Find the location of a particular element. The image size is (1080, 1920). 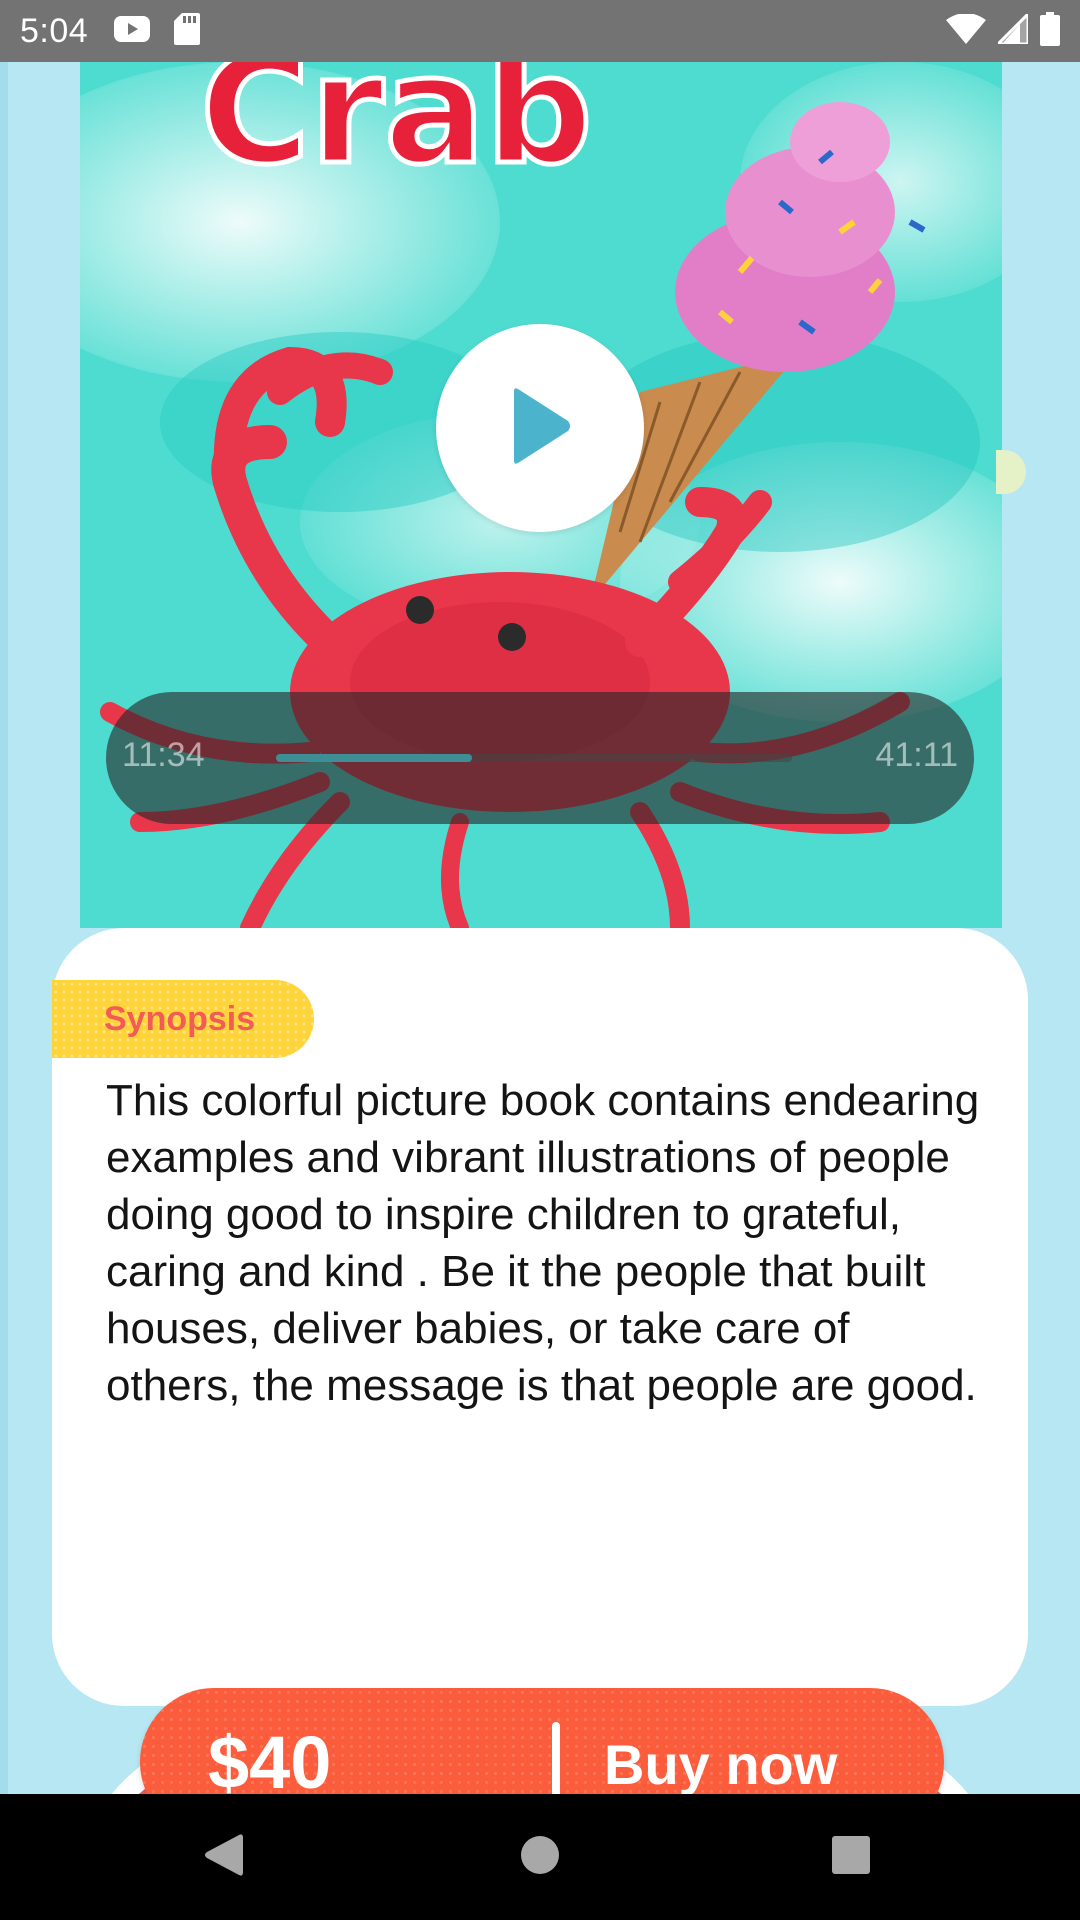

recents-button is located at coordinates (851, 1857).